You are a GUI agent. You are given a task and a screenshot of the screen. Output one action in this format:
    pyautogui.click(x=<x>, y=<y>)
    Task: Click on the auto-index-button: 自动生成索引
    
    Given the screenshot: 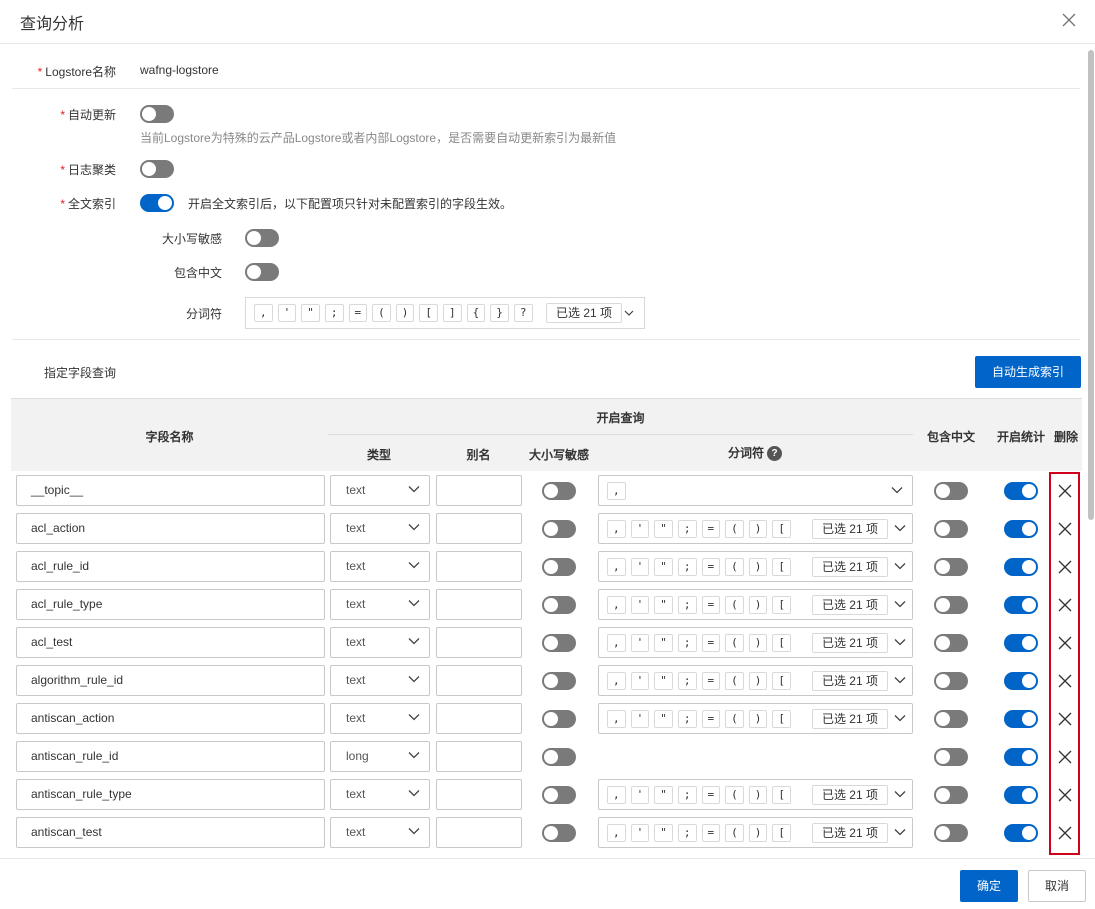 What is the action you would take?
    pyautogui.click(x=1028, y=372)
    